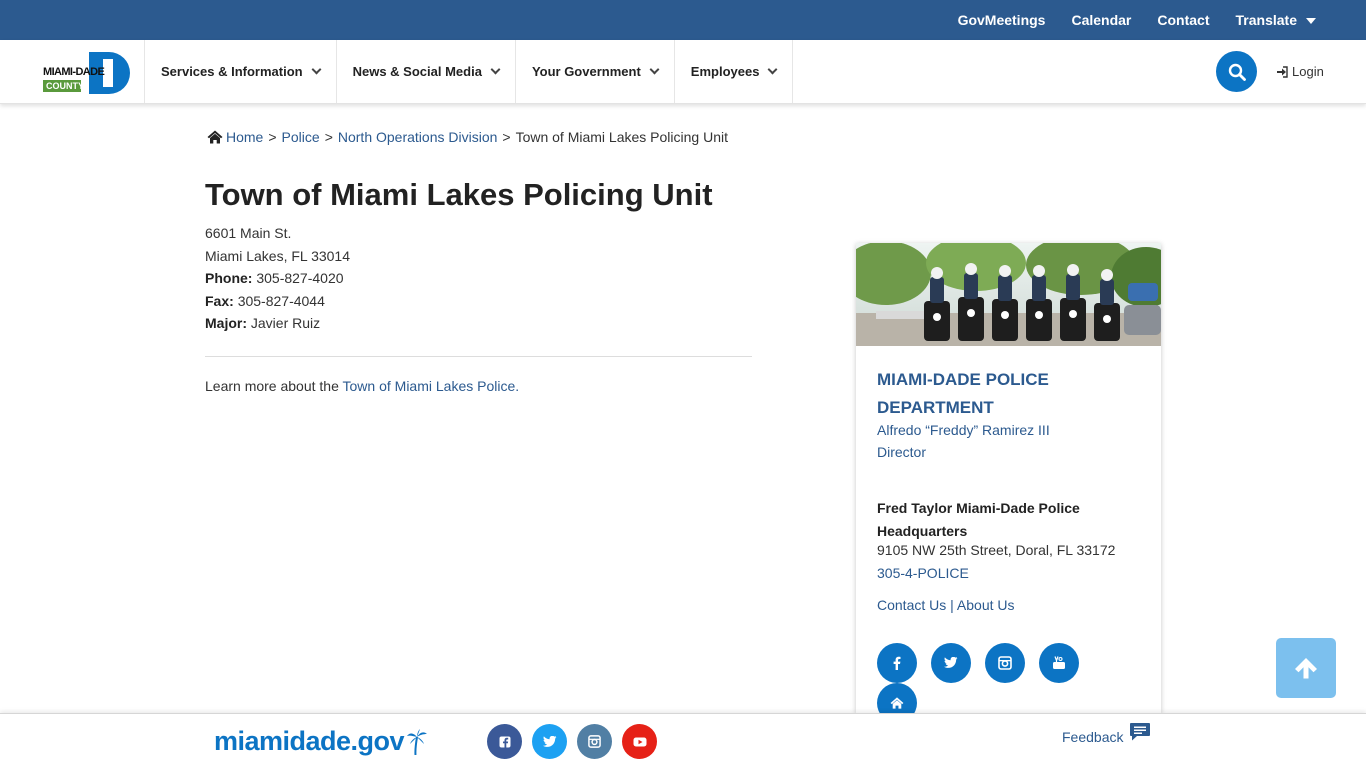 The height and width of the screenshot is (768, 1366). I want to click on phone-value: 305-827-4020, so click(300, 278).